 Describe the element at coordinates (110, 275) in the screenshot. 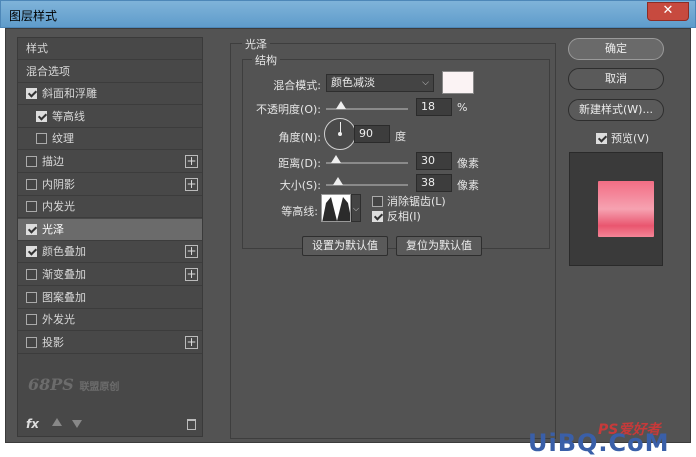

I see `style-list-item: 渐变叠加 +` at that location.